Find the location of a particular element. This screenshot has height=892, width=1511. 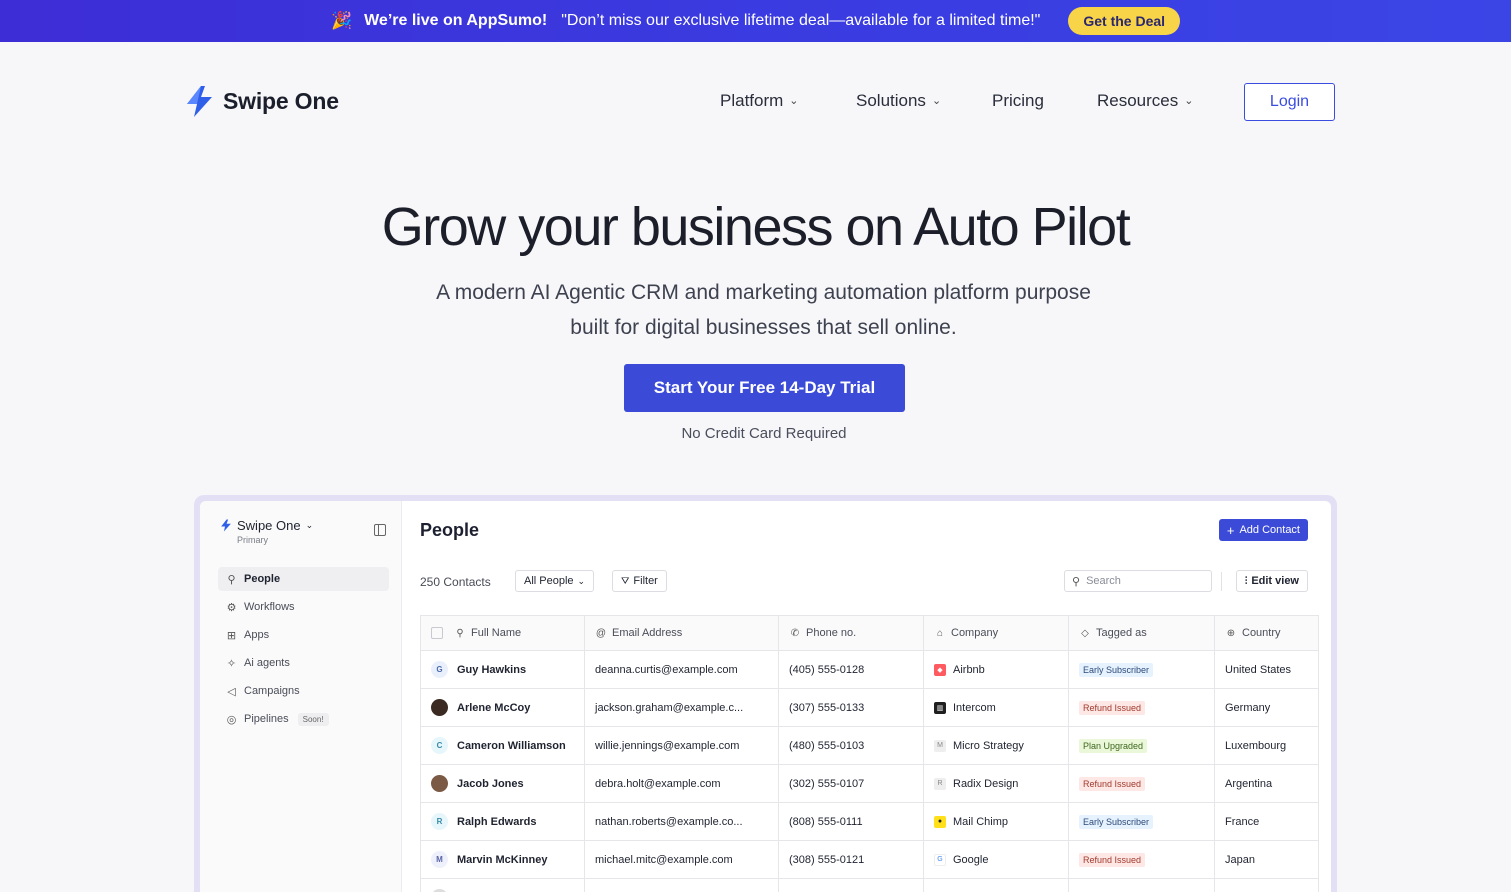

plus-icon: + is located at coordinates (1230, 530).